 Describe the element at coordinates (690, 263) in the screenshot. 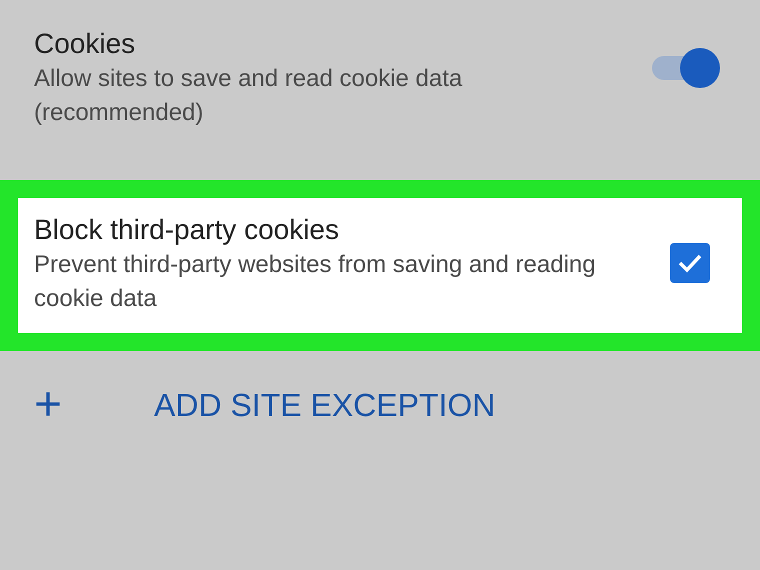

I see `checkbox` at that location.